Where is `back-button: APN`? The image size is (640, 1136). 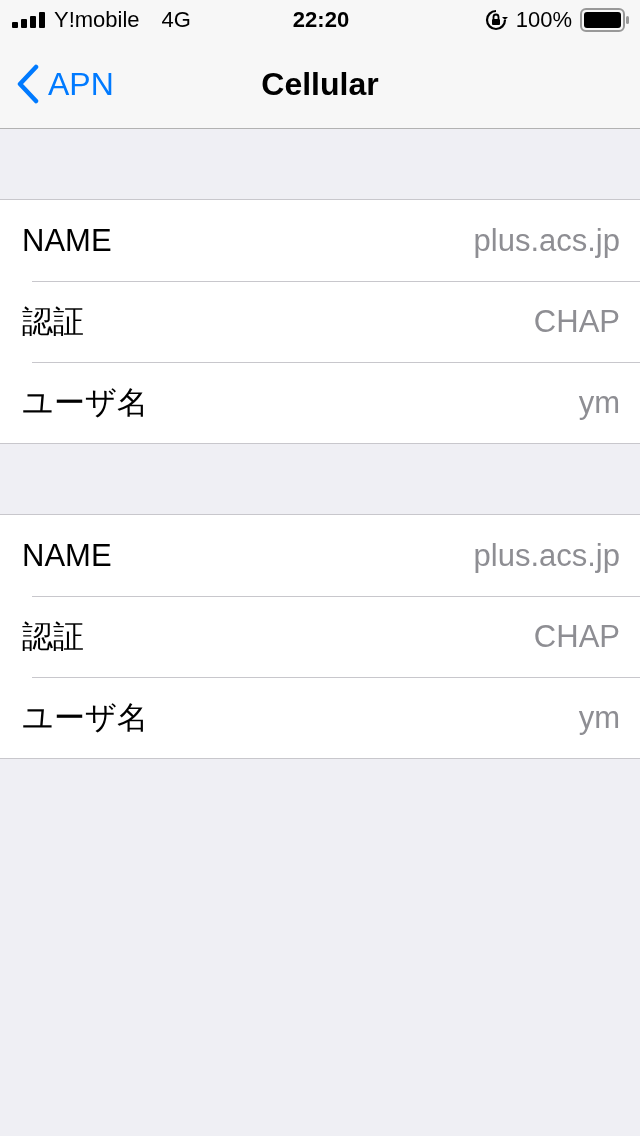
back-button: APN is located at coordinates (57, 84).